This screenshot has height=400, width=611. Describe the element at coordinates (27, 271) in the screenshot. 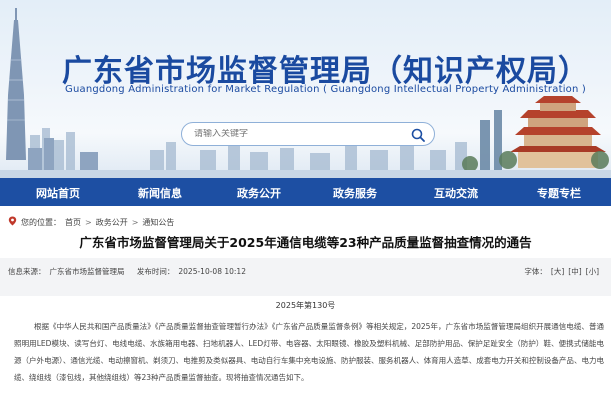

I see `source-label: 信息来源：` at that location.